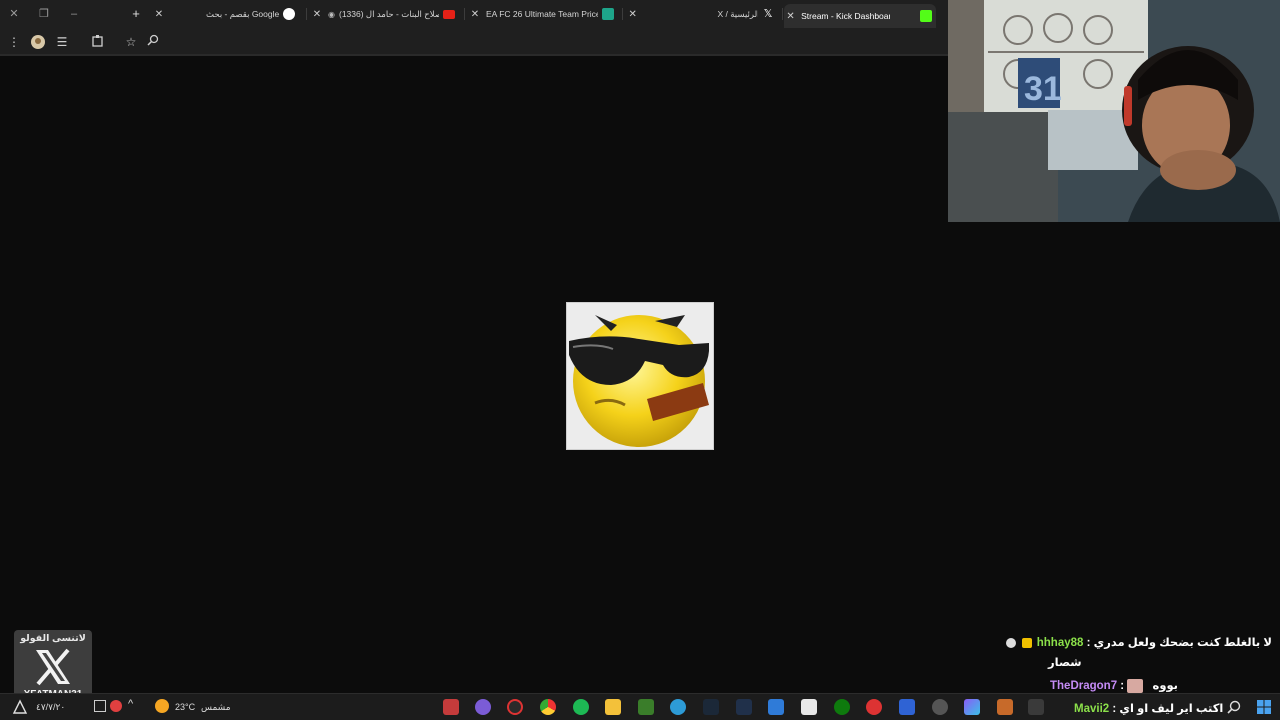 This screenshot has height=720, width=1280. Describe the element at coordinates (448, 14) in the screenshot. I see `youtube-icon` at that location.